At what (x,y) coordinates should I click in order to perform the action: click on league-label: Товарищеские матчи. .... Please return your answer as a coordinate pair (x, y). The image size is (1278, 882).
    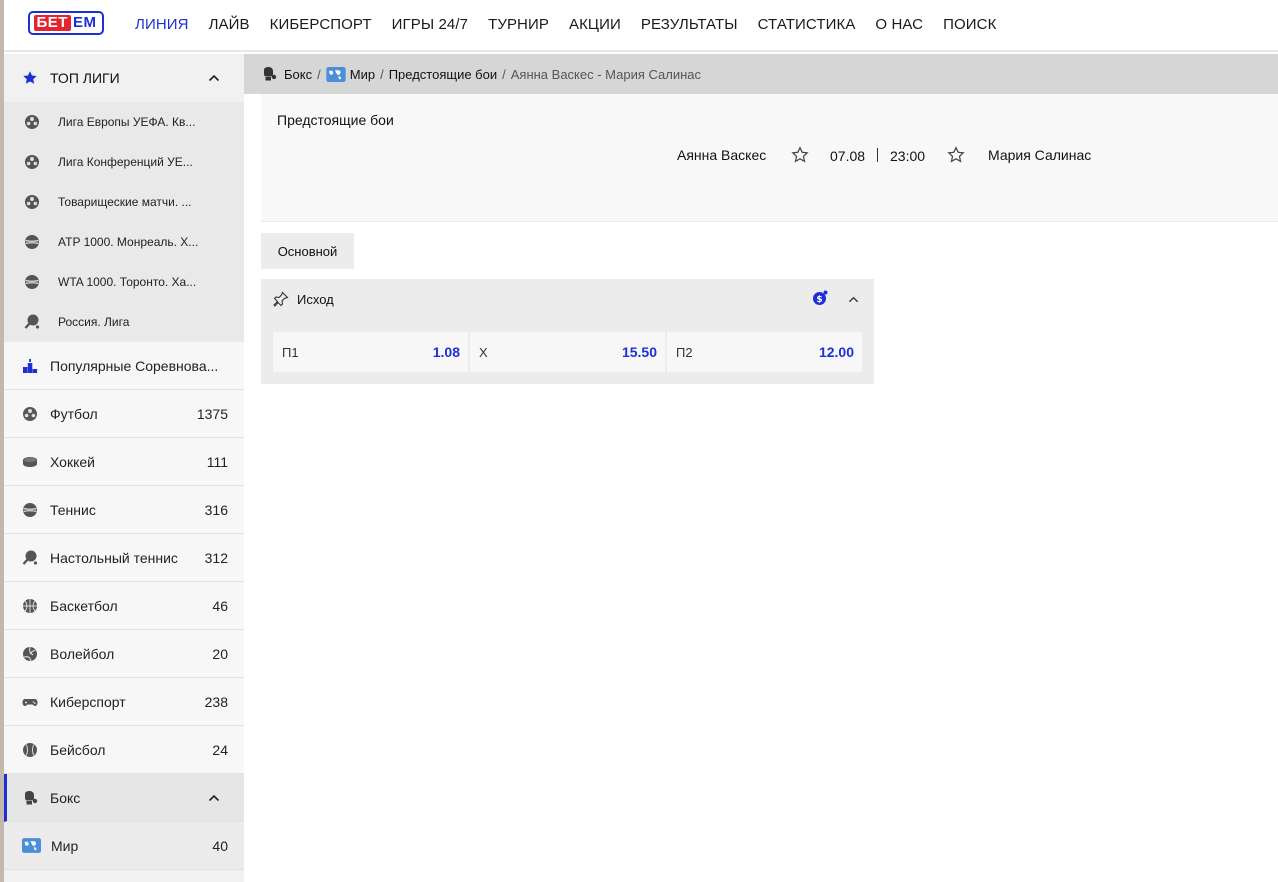
    Looking at the image, I should click on (125, 202).